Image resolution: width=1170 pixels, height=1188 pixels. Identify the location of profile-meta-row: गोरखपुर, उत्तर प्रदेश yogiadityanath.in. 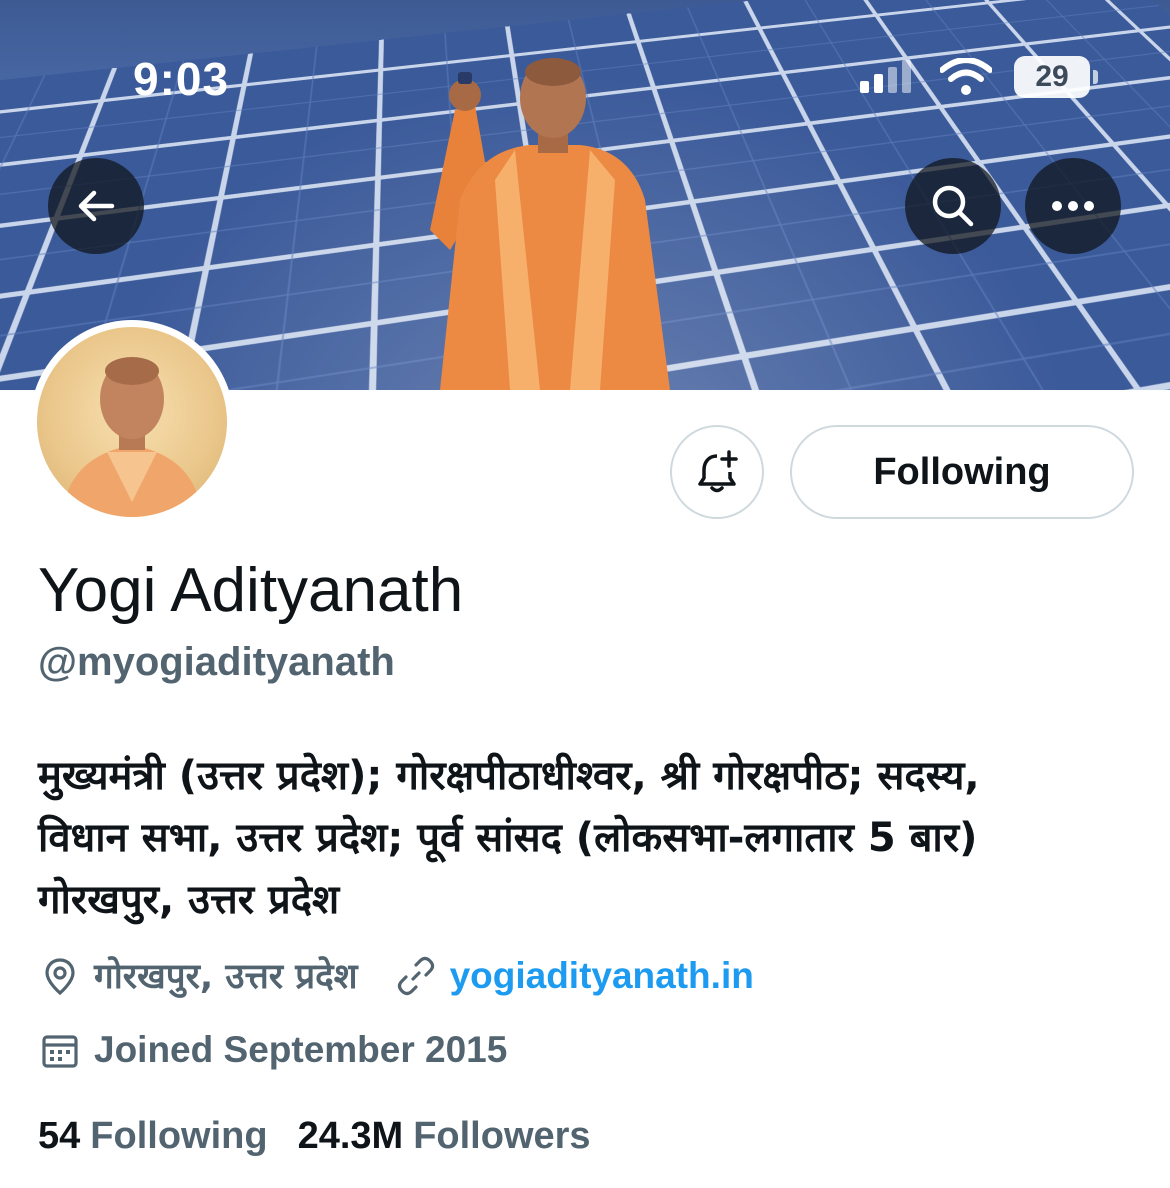
(396, 975).